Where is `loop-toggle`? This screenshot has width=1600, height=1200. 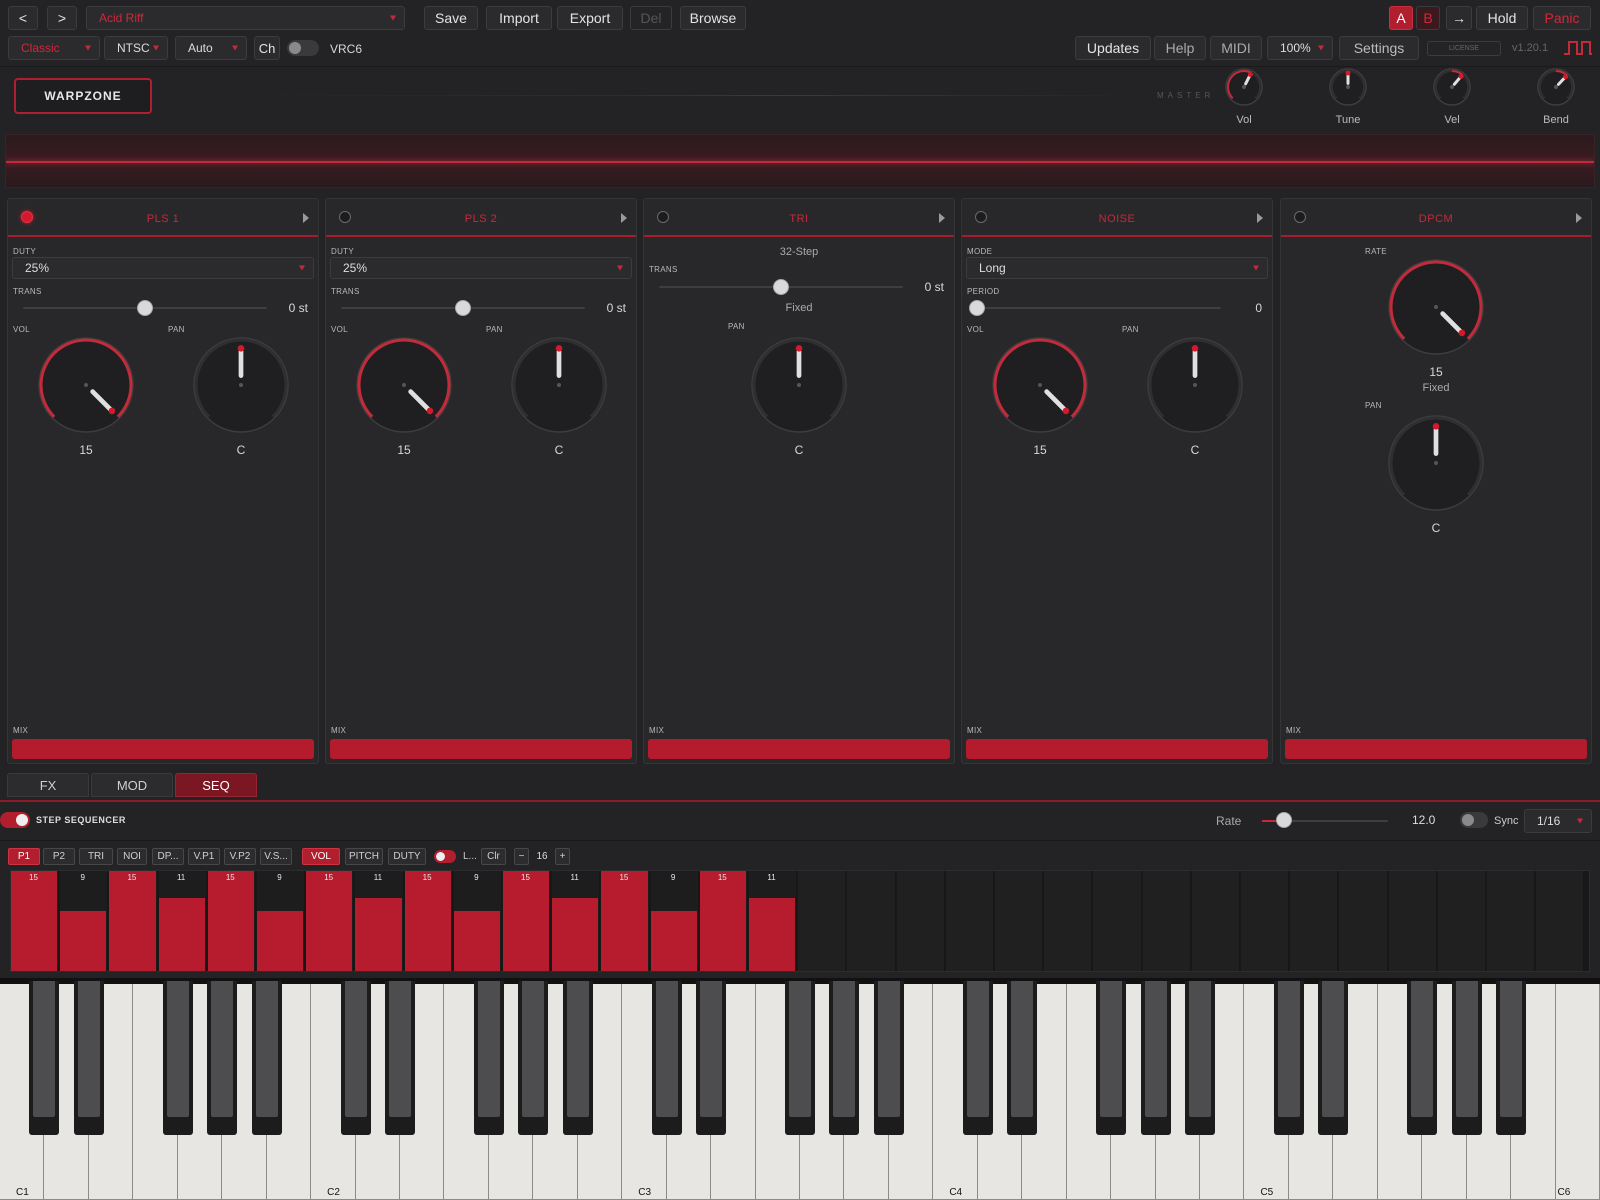
loop-toggle is located at coordinates (445, 856).